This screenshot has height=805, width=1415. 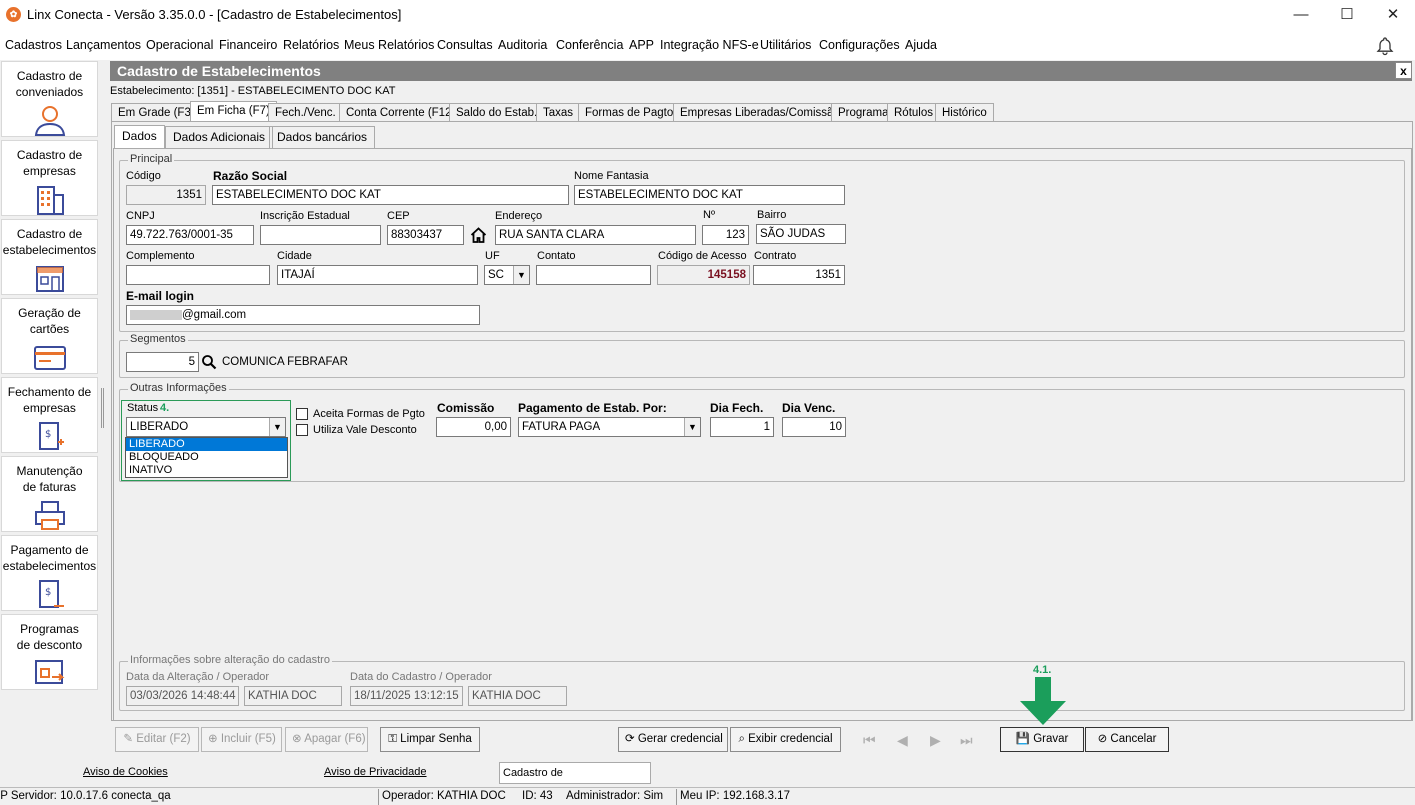 I want to click on sidebar-item-pagamento: Pagamento de estabelecimentos $, so click(x=49, y=573).